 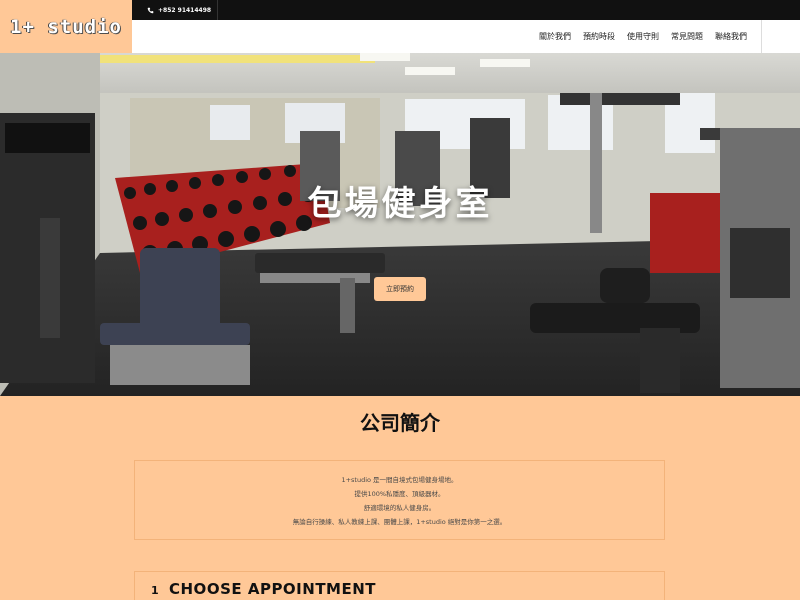 I want to click on nav-spacer, so click(x=781, y=36).